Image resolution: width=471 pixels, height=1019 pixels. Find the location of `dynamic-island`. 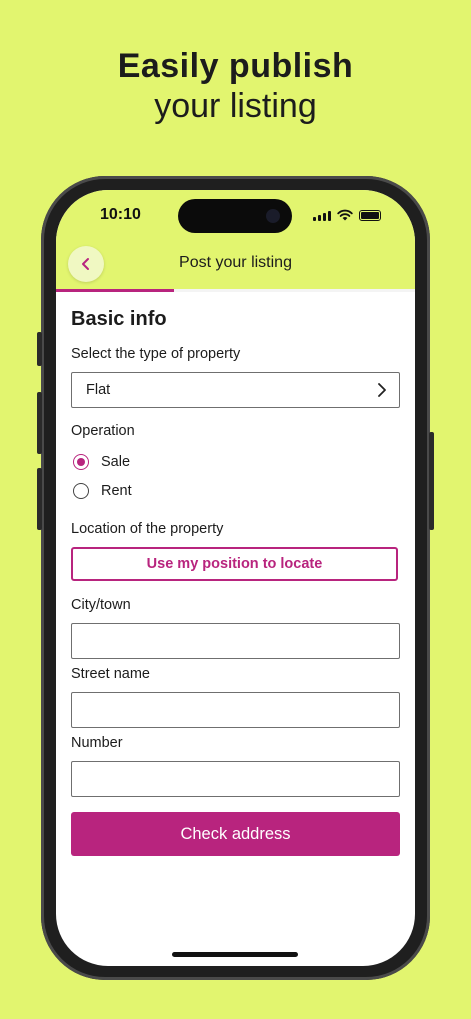

dynamic-island is located at coordinates (235, 216).